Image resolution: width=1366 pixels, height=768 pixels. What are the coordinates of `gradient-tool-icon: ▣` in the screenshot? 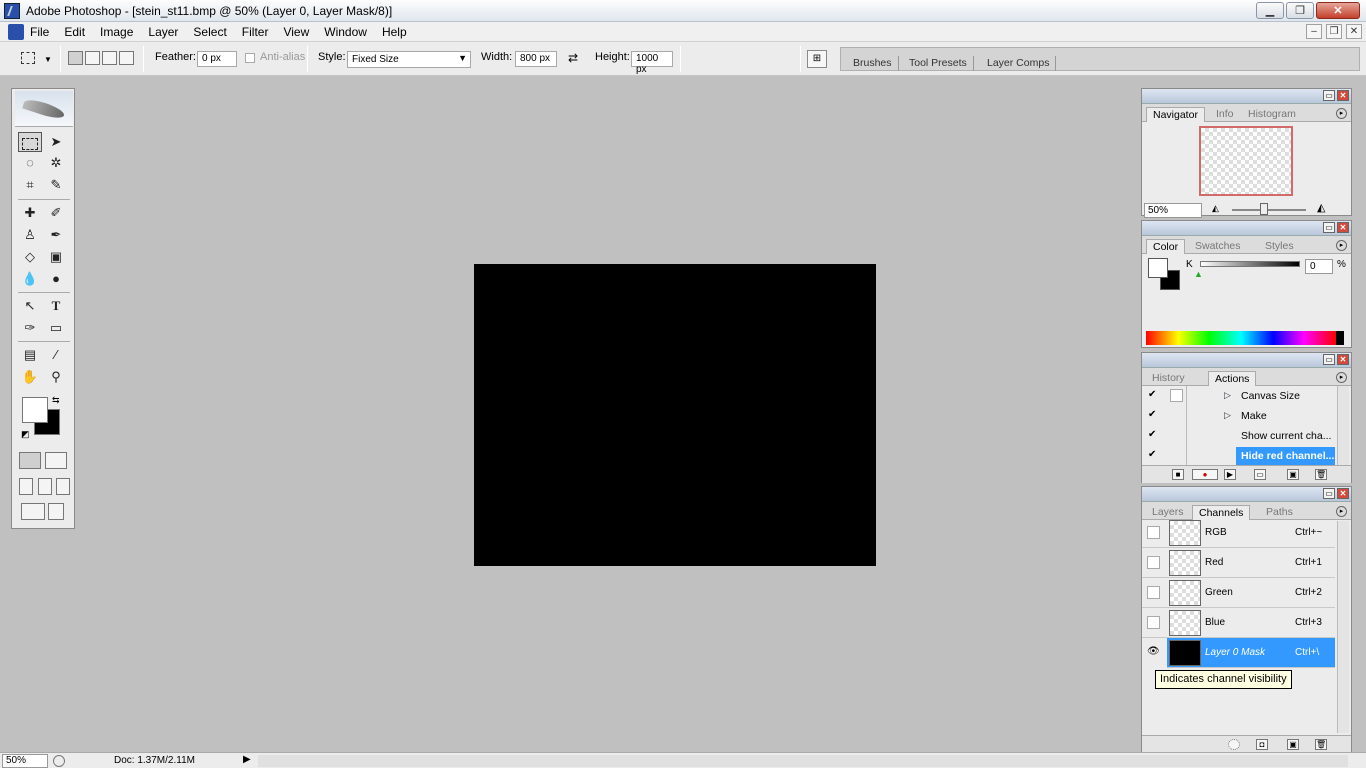 It's located at (56, 257).